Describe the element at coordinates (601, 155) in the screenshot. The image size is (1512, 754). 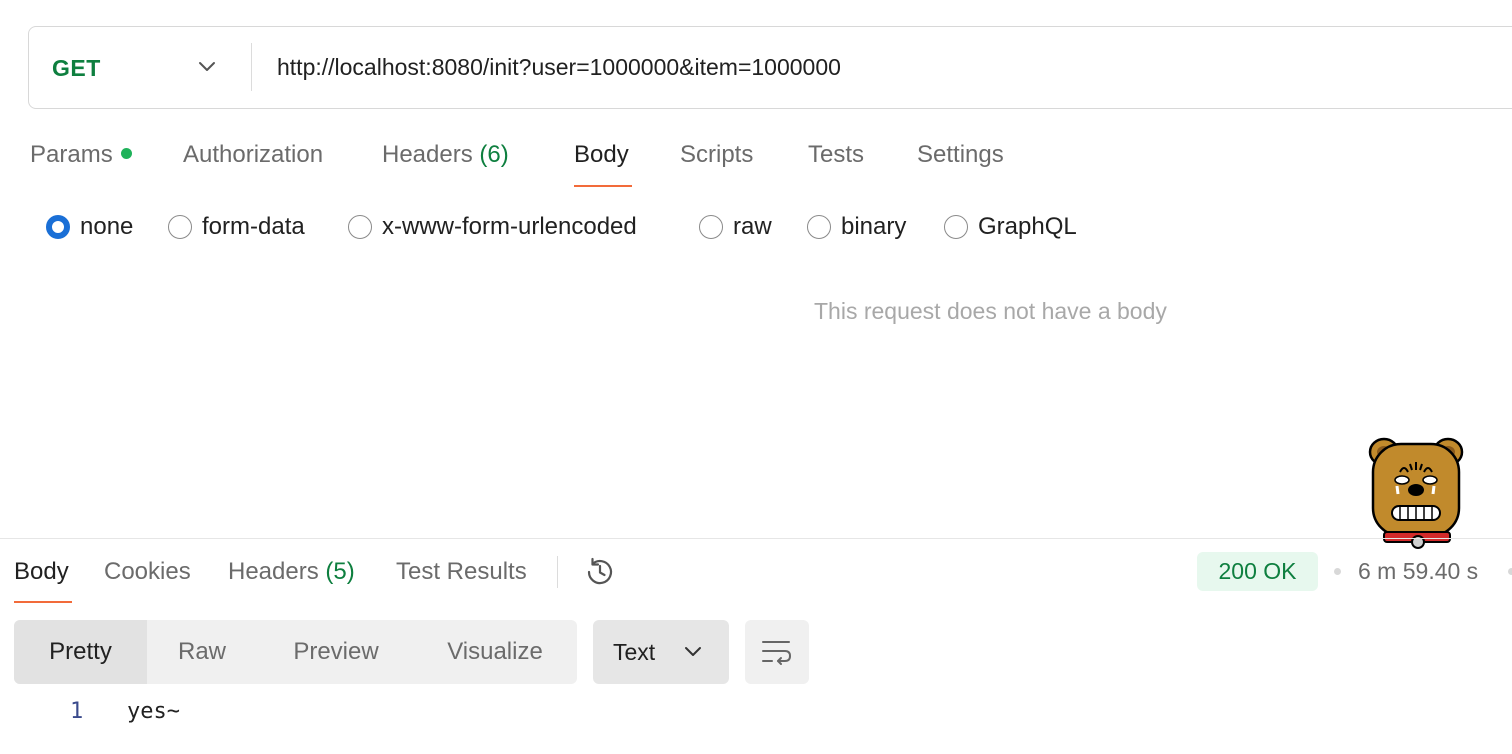
I see `tab-body: Body` at that location.